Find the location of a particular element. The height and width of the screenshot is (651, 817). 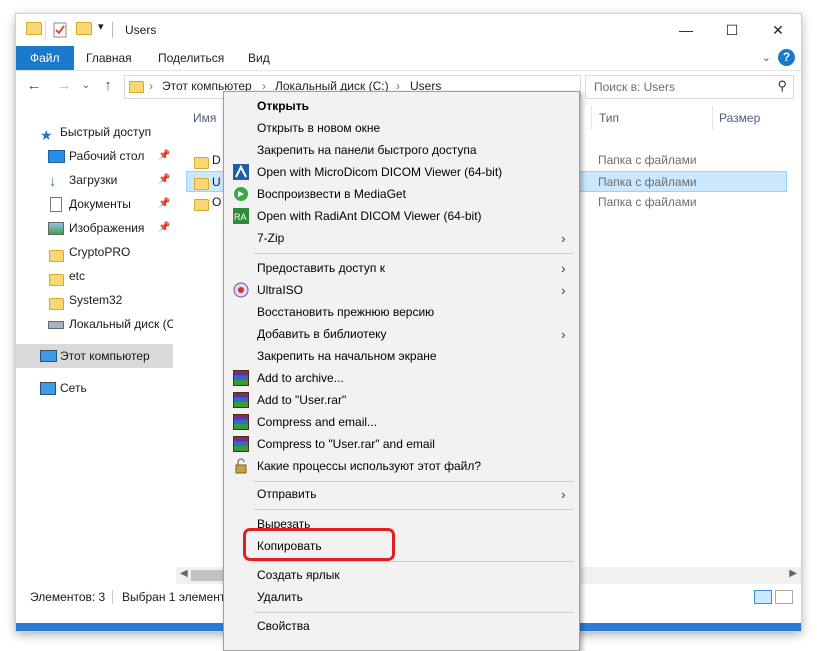

mediaget-icon is located at coordinates (241, 194).